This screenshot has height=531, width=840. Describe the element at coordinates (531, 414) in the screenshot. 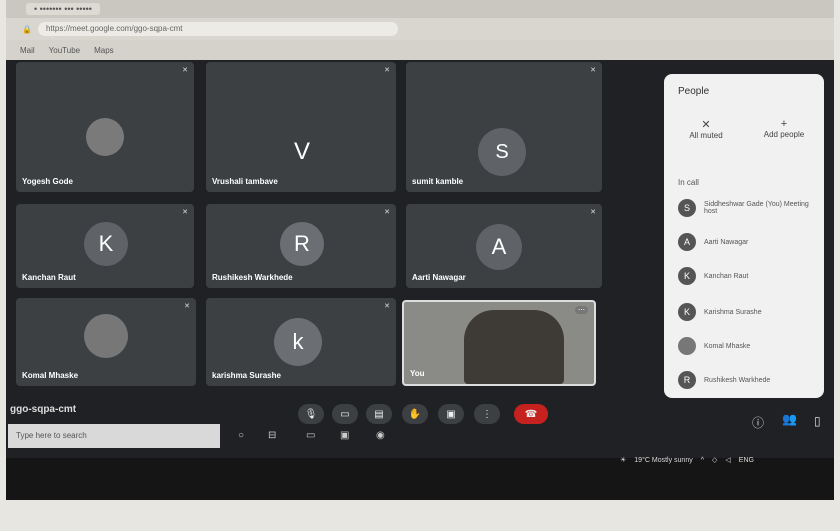

I see `end-call-button: ☎` at that location.